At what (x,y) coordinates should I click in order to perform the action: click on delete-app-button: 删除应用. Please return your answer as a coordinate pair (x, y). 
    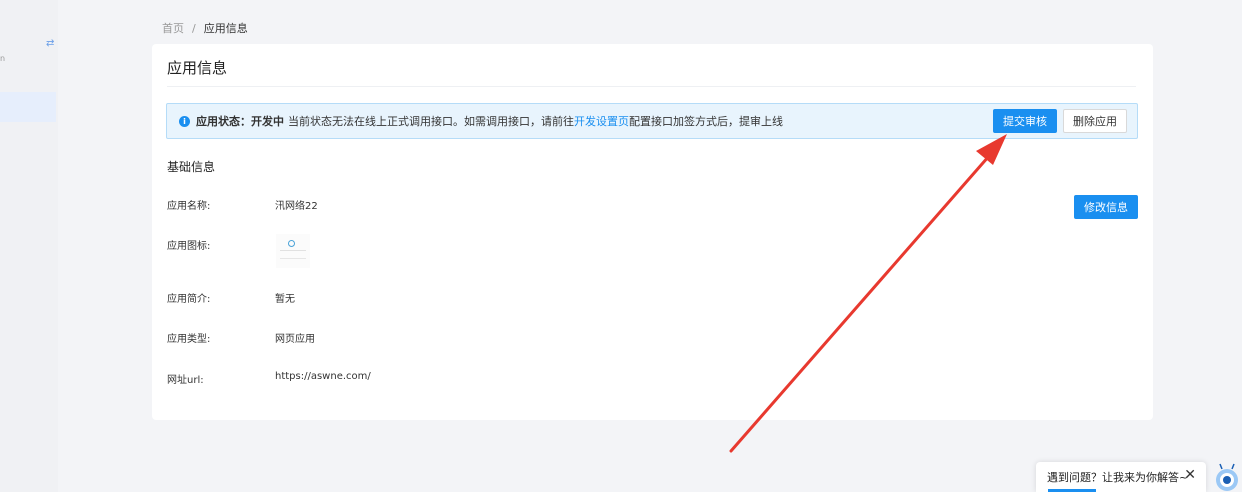
    Looking at the image, I should click on (1095, 121).